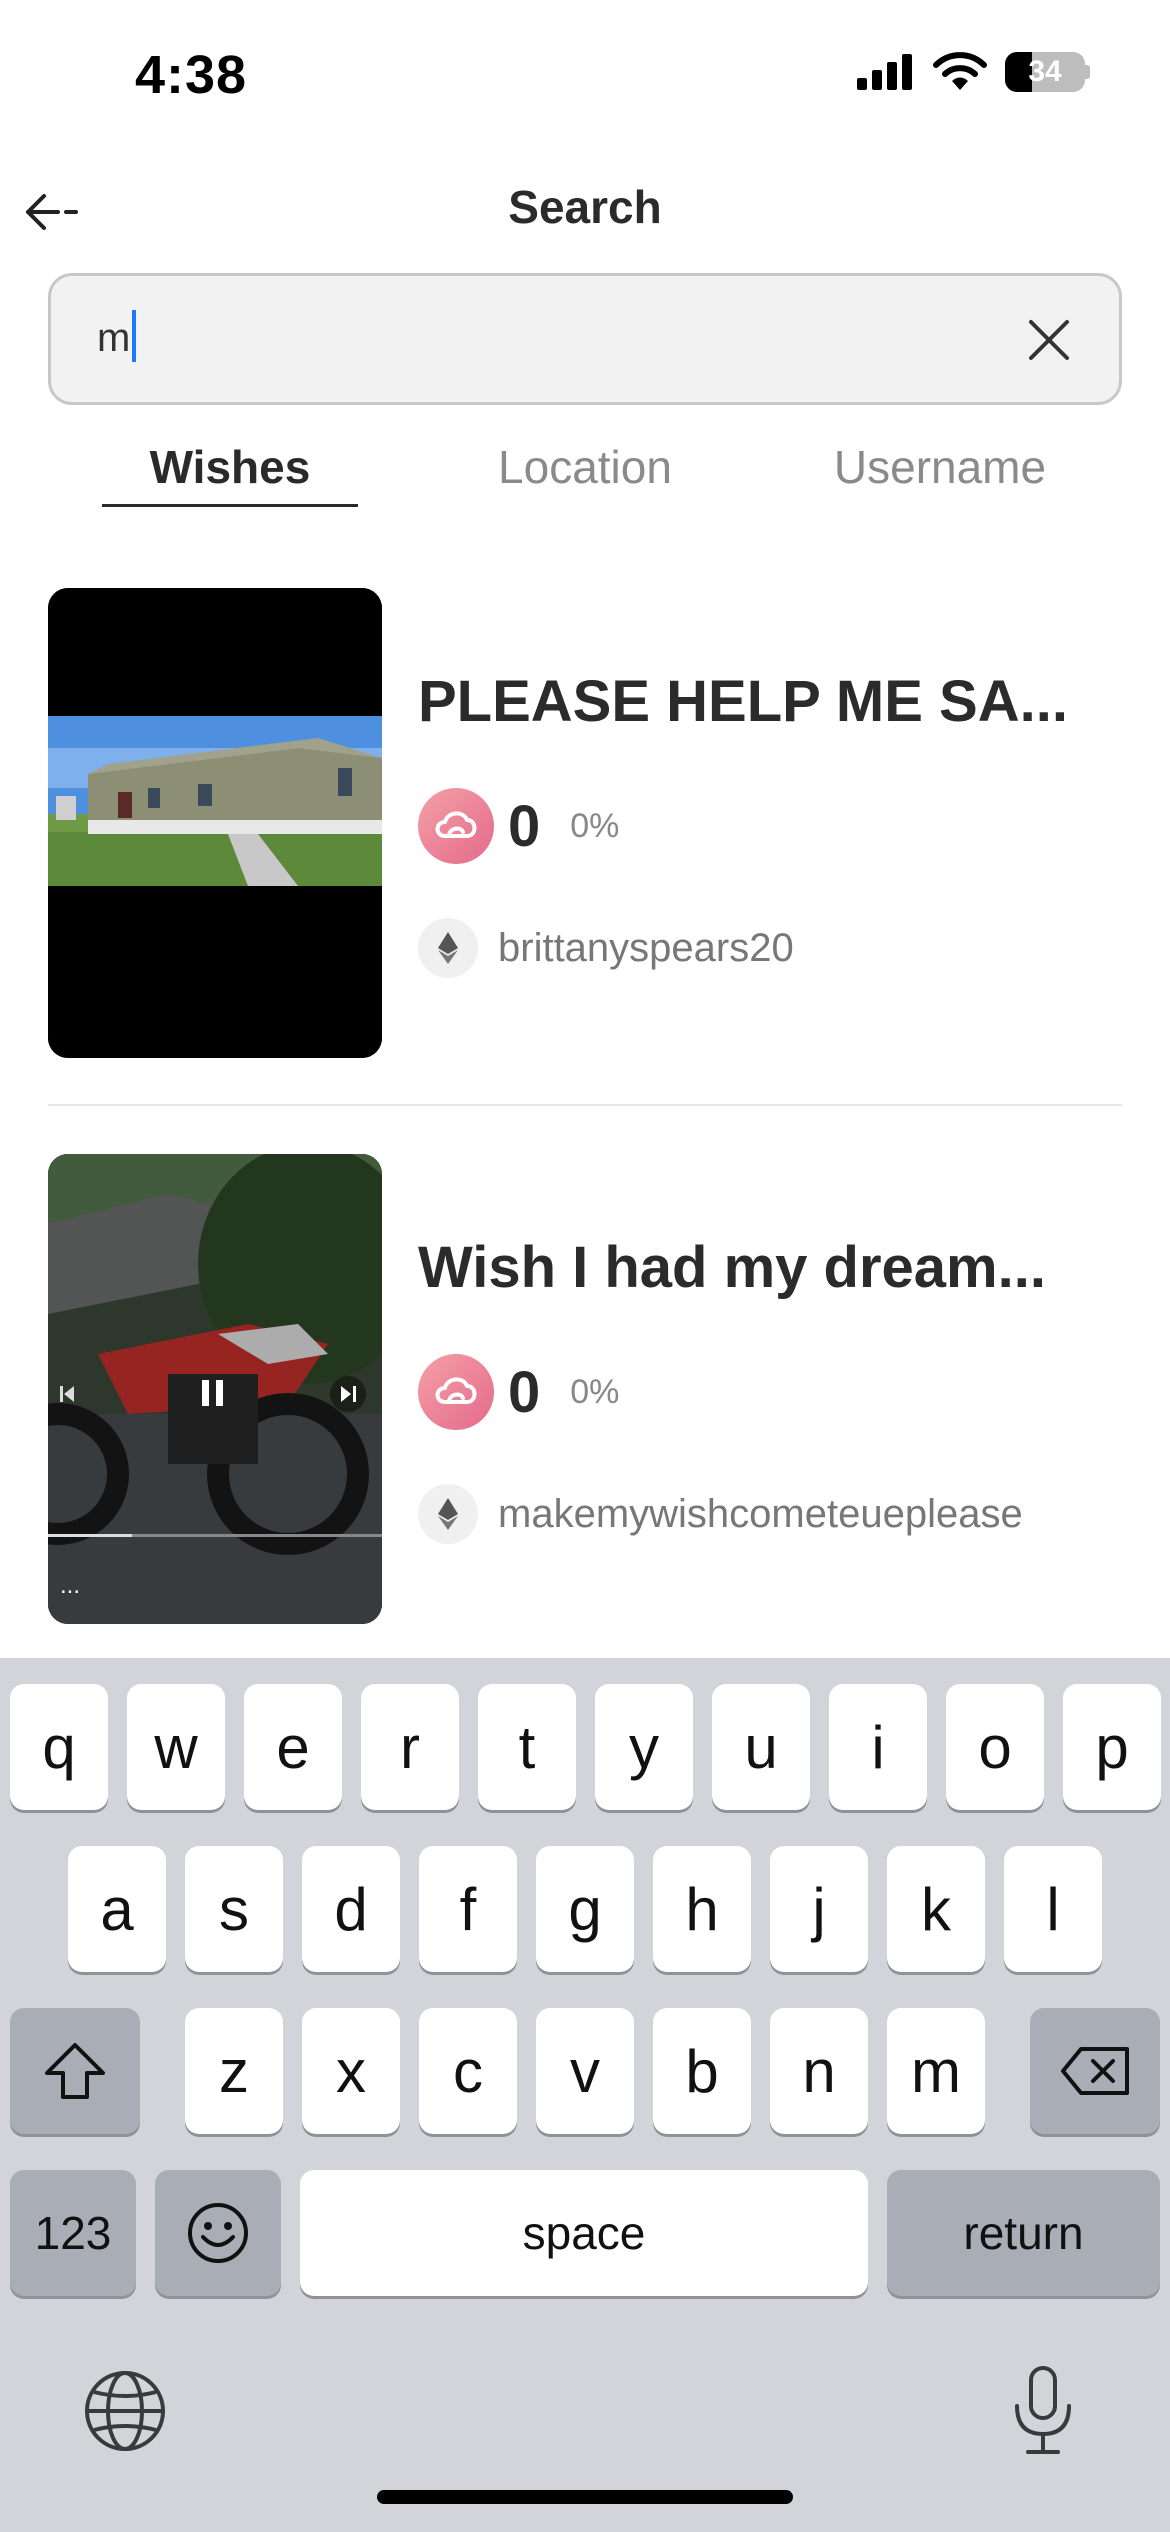 The image size is (1170, 2532). What do you see at coordinates (585, 75) in the screenshot?
I see `status-bar: 4:38 34` at bounding box center [585, 75].